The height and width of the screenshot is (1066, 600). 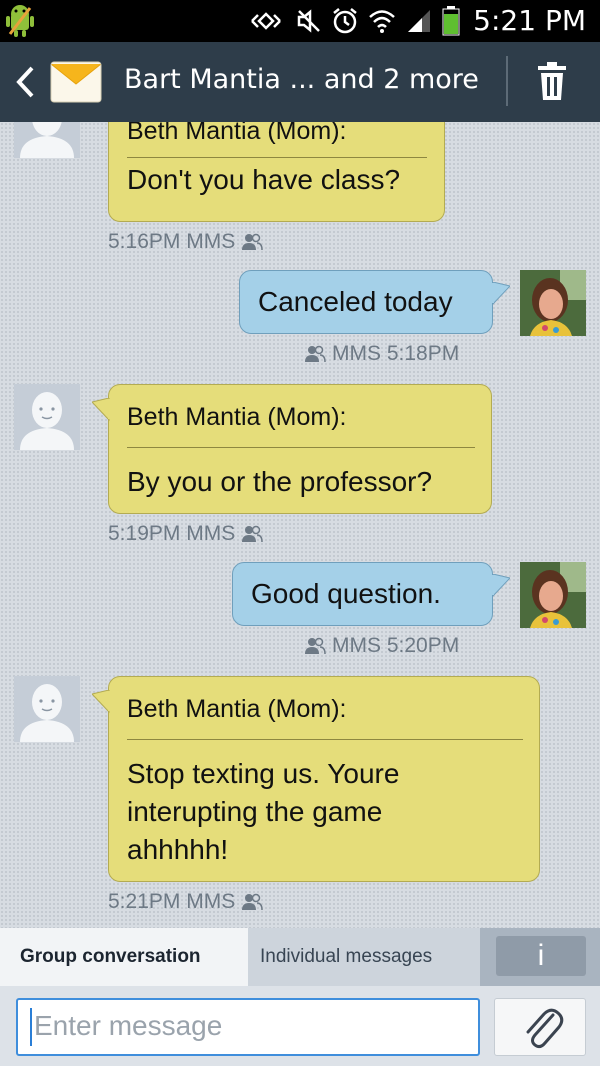 What do you see at coordinates (355, 301) in the screenshot?
I see `message-text: Canceled today` at bounding box center [355, 301].